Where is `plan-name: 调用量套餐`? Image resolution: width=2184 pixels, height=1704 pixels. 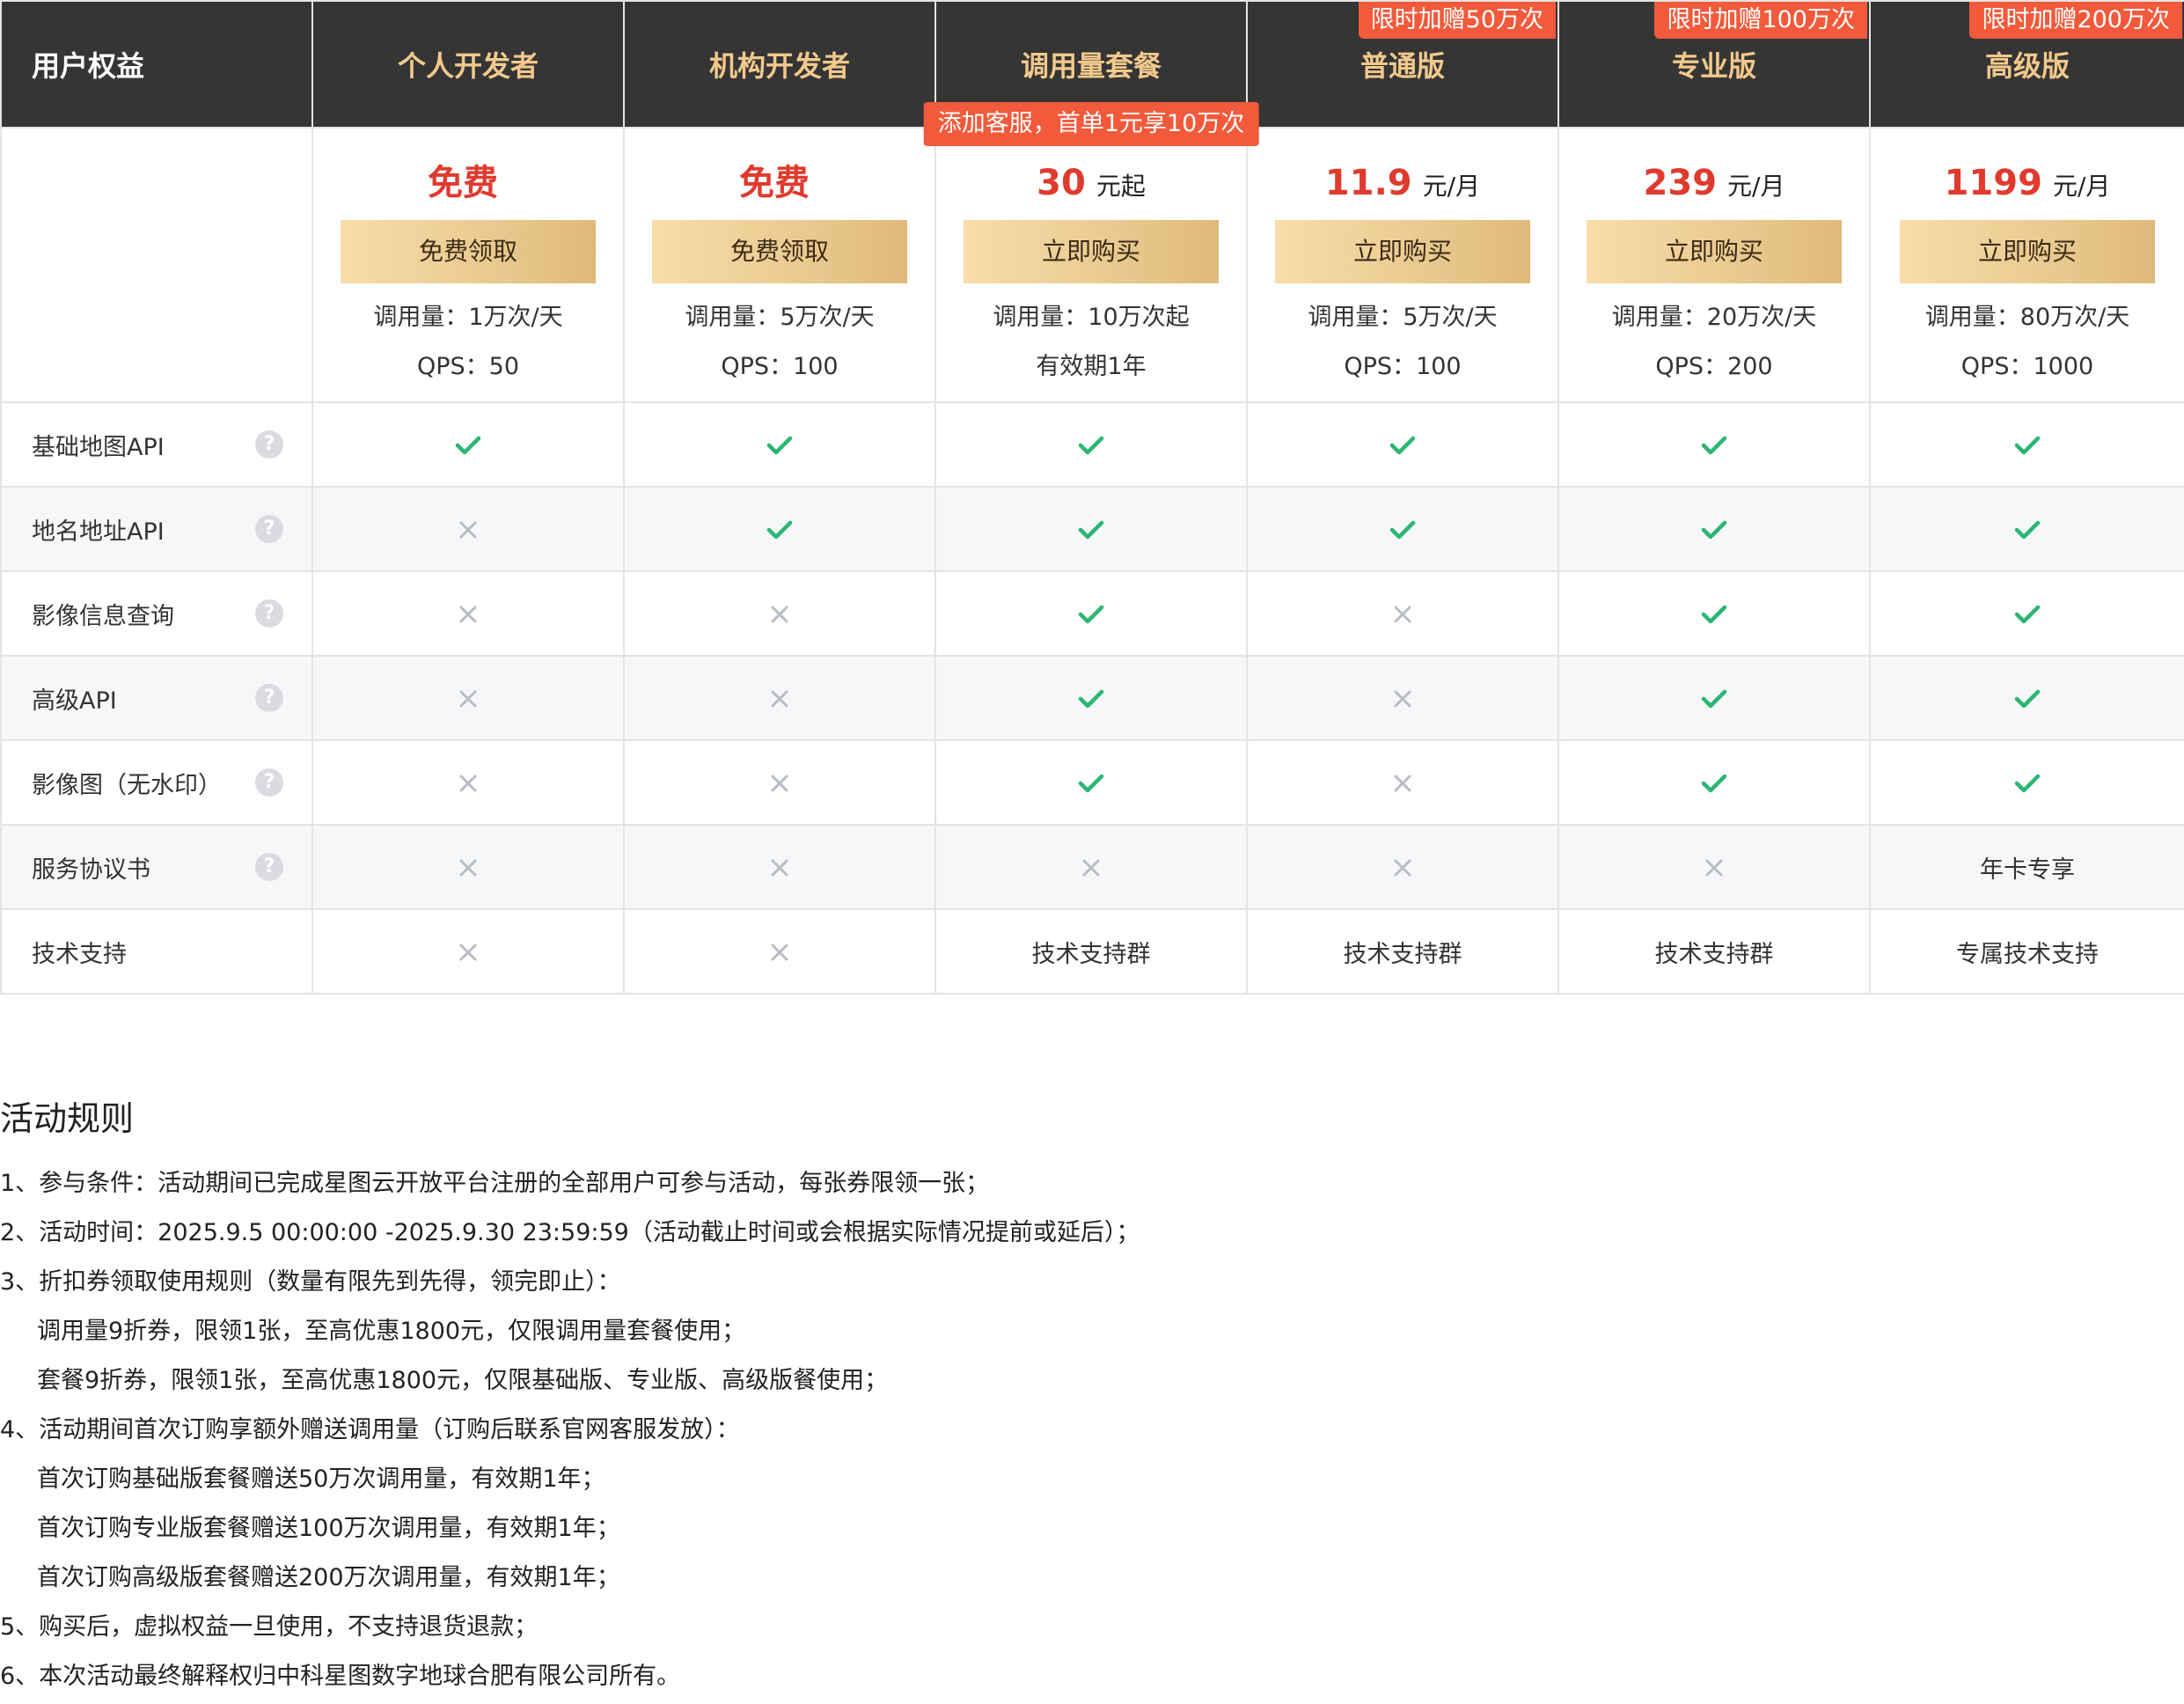 plan-name: 调用量套餐 is located at coordinates (1091, 66).